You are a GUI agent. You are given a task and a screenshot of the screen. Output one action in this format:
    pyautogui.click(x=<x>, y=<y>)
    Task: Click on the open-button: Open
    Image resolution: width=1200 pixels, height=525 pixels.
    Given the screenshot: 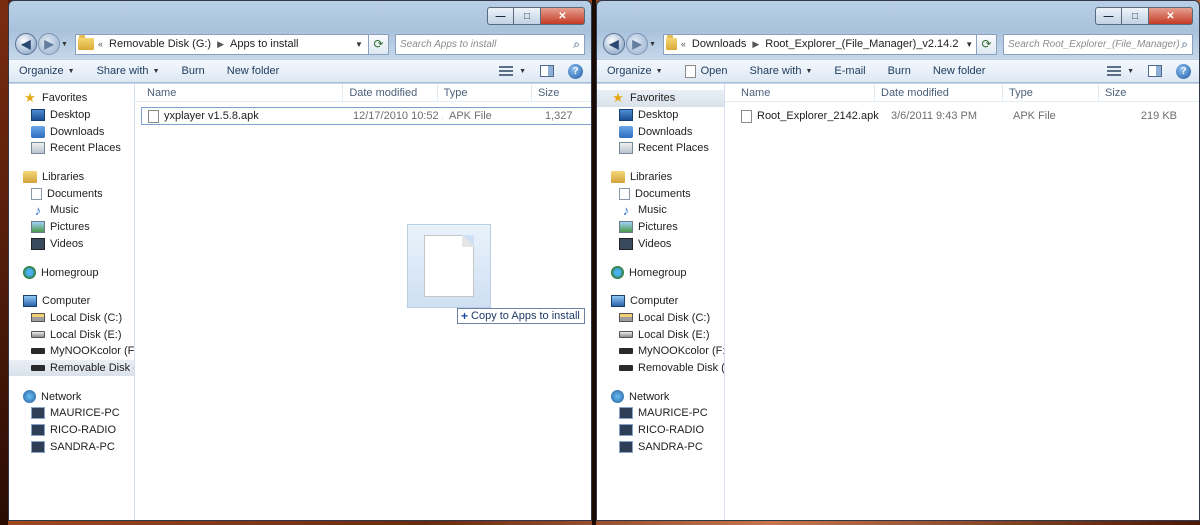 What is the action you would take?
    pyautogui.click(x=706, y=71)
    